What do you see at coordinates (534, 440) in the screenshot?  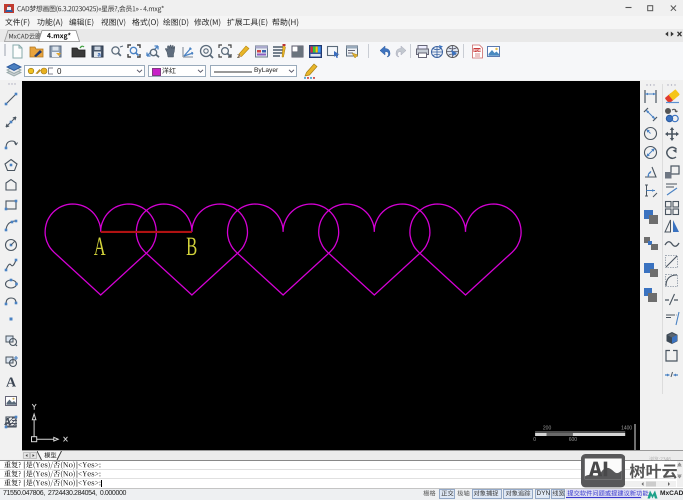 I see `svg-text: 0` at bounding box center [534, 440].